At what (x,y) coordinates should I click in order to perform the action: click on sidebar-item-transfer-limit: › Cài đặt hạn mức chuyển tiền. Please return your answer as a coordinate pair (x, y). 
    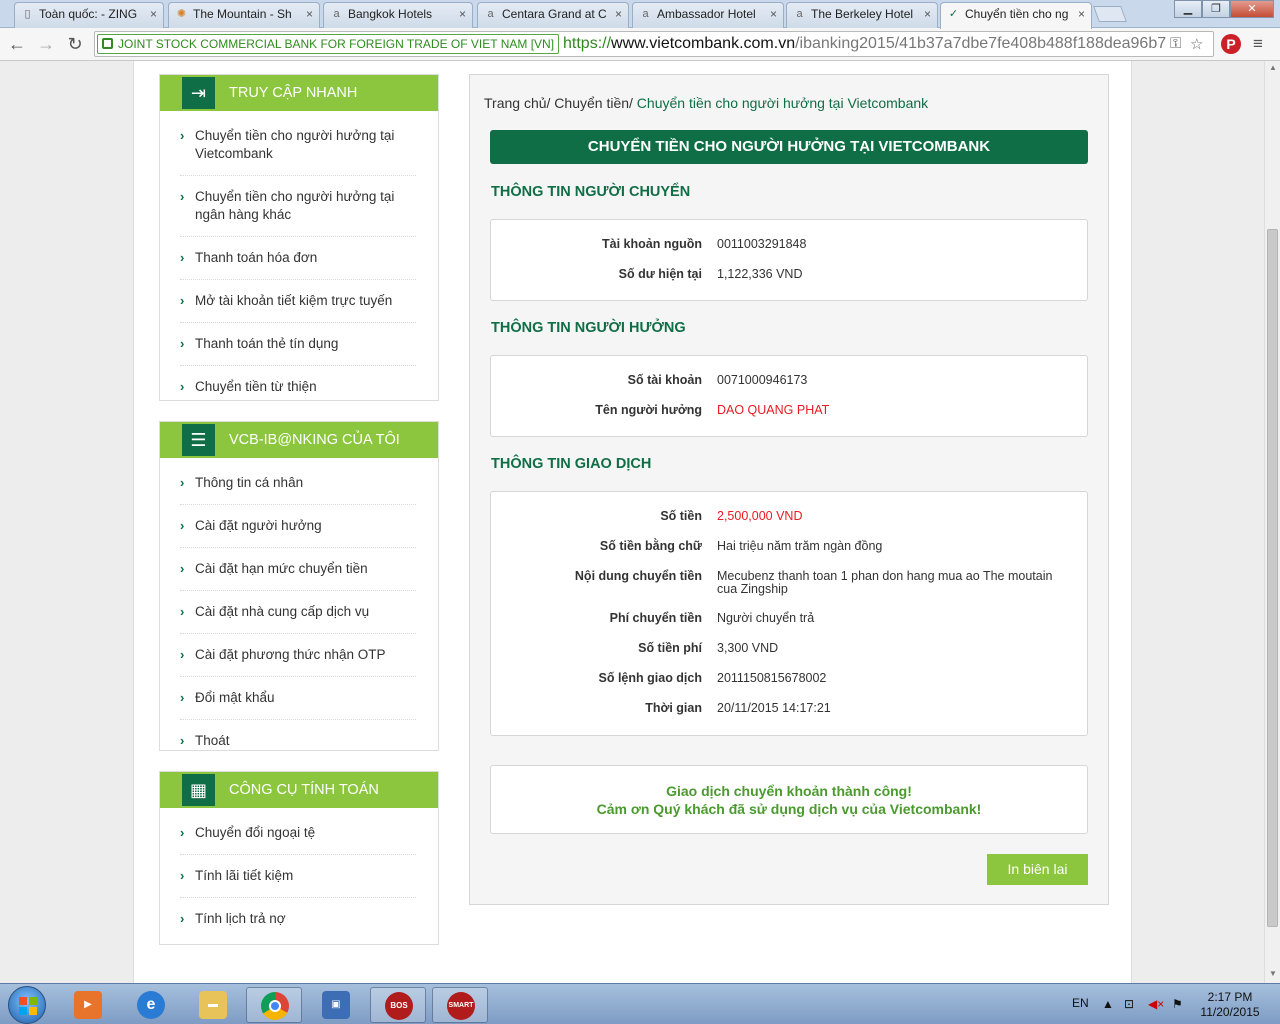
    Looking at the image, I should click on (298, 569).